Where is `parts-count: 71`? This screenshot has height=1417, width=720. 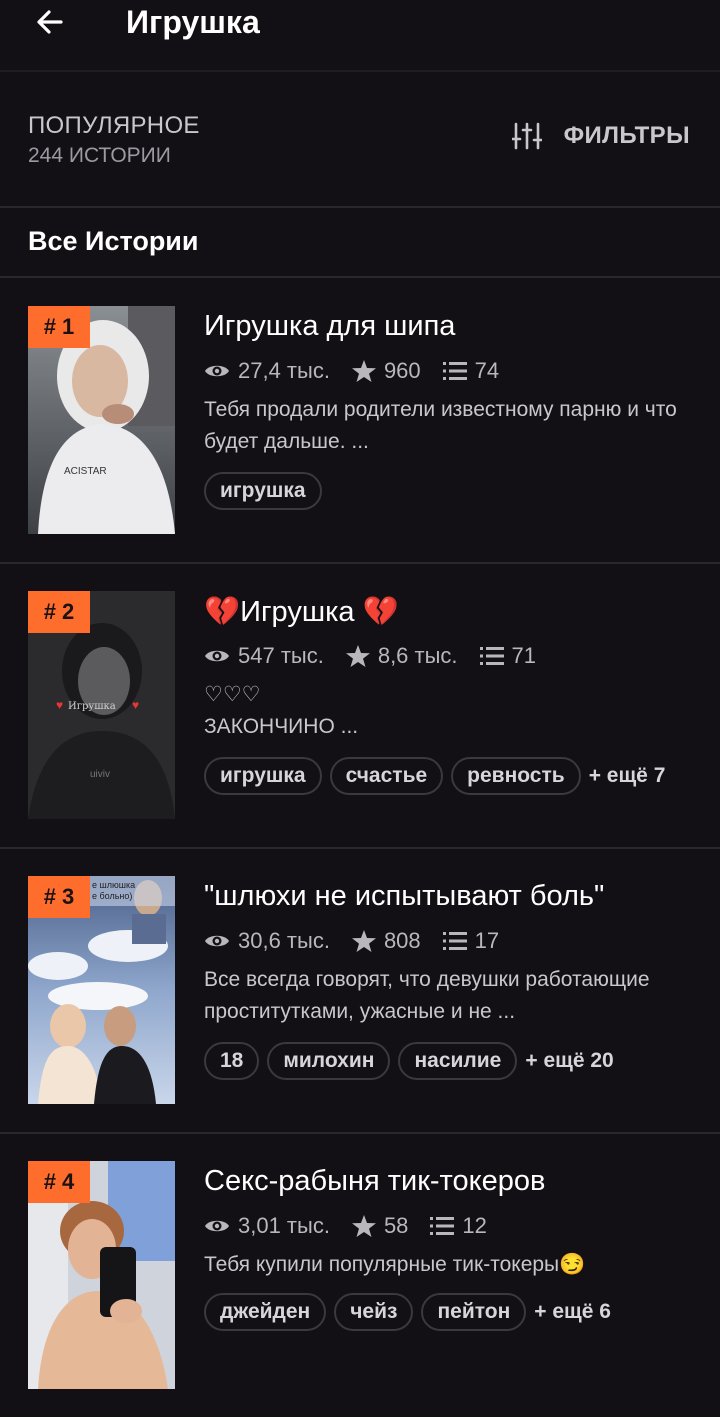 parts-count: 71 is located at coordinates (524, 655).